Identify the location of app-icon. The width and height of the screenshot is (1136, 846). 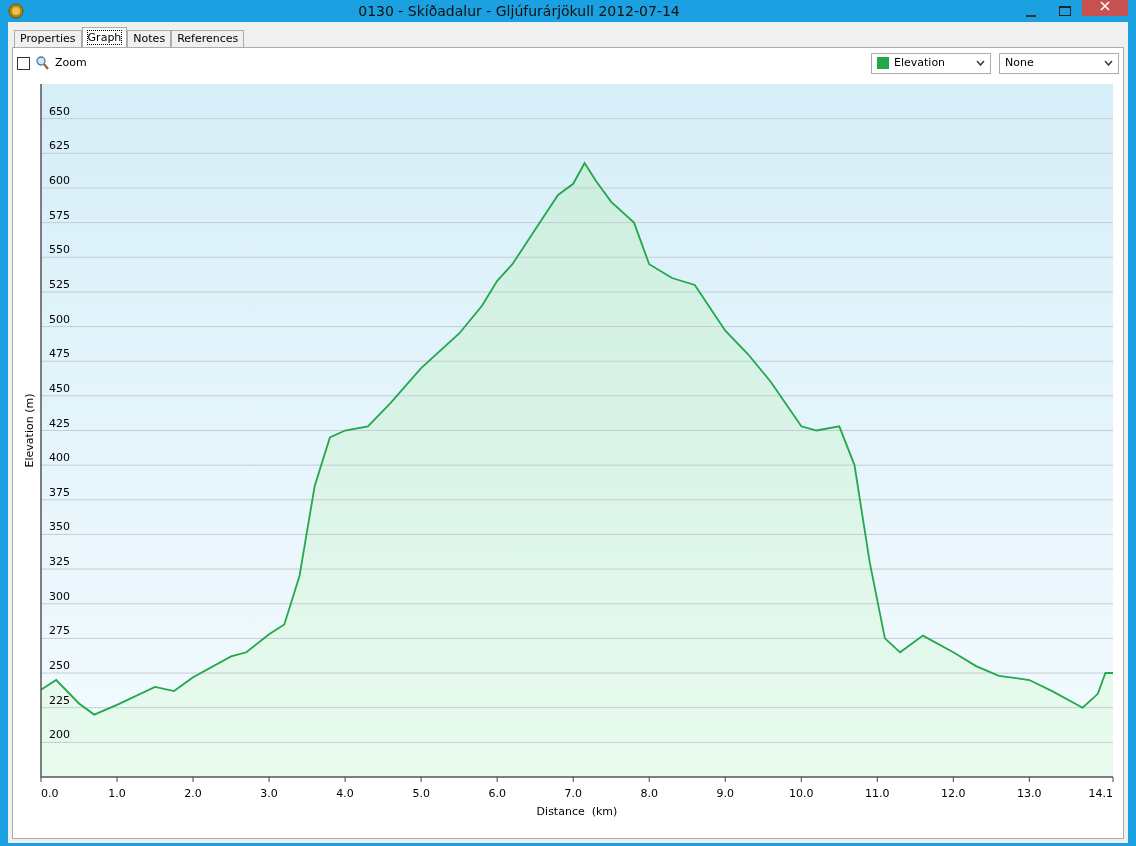
(16, 11).